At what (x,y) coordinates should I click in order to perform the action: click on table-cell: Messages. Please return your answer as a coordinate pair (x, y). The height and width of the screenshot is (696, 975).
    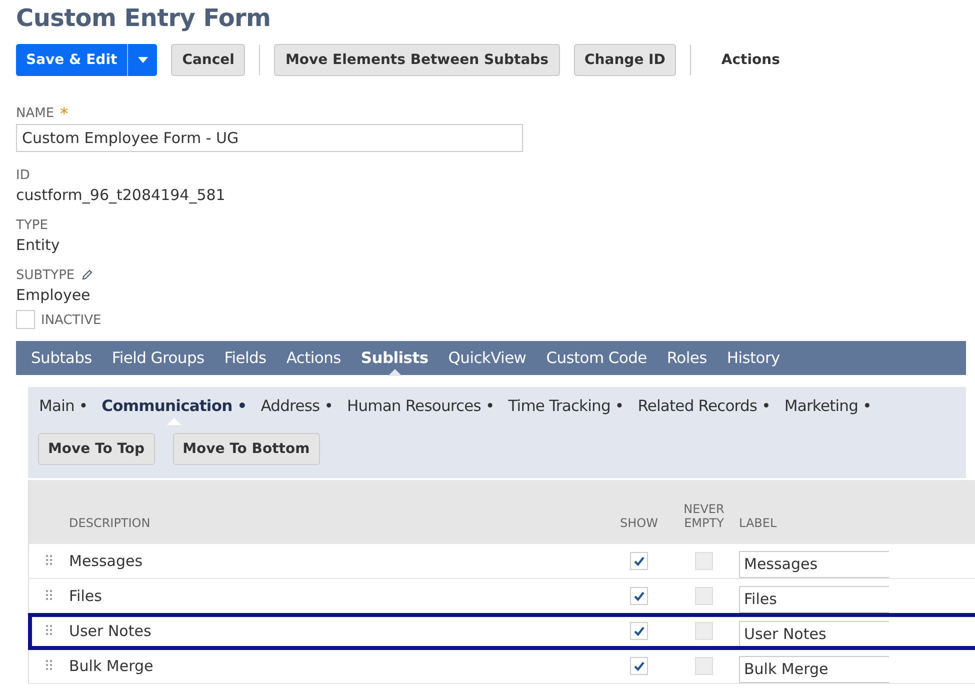
    Looking at the image, I should click on (339, 561).